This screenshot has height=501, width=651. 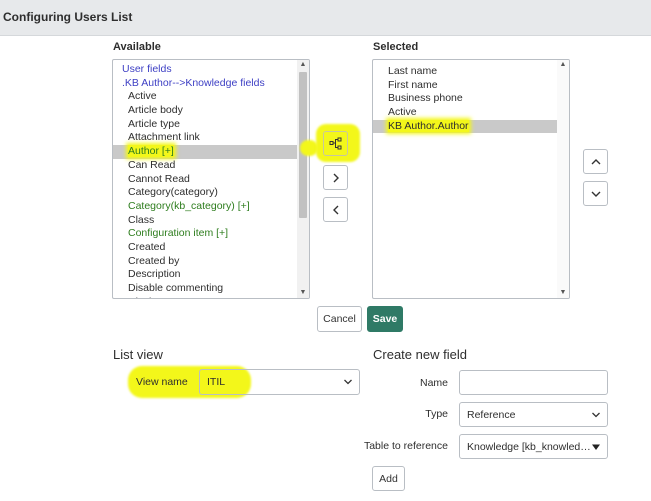 What do you see at coordinates (173, 192) in the screenshot?
I see `available-list-item-label: Category(category)` at bounding box center [173, 192].